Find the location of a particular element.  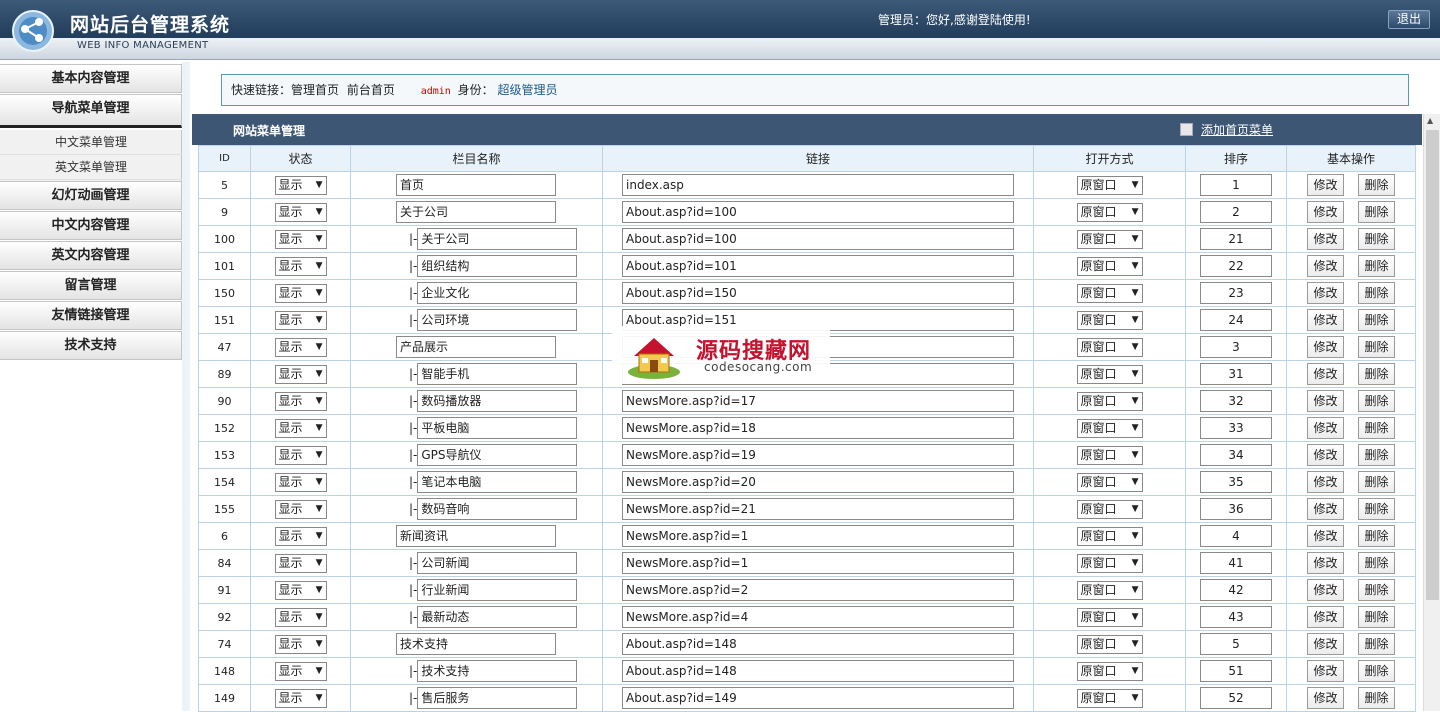

logout-button: 退出 is located at coordinates (1409, 19).